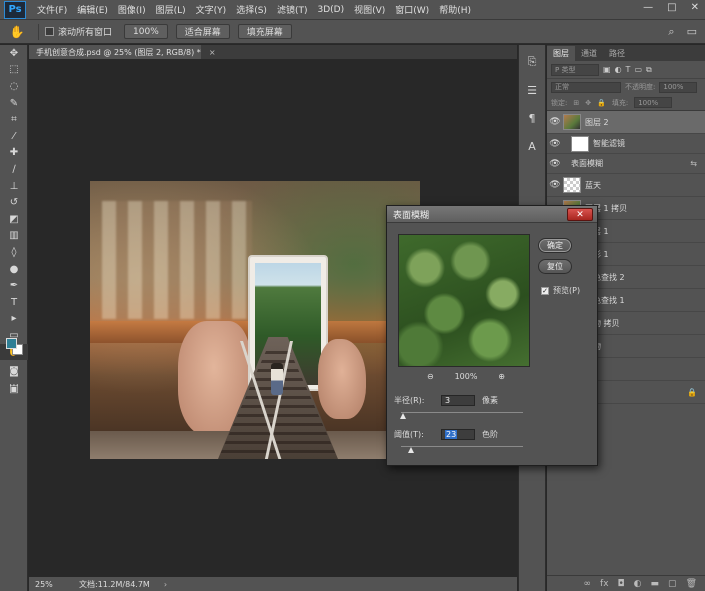 Image resolution: width=705 pixels, height=591 pixels. I want to click on status-zoom: 25%, so click(49, 584).